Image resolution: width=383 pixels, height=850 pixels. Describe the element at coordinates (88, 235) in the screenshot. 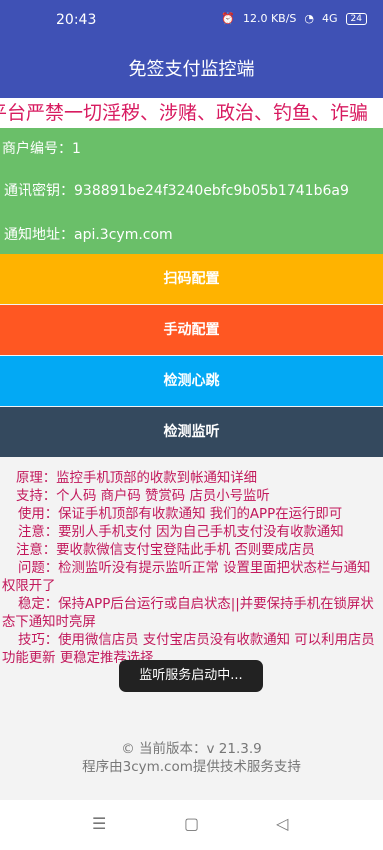

I see `notify-url: 通知地址：api.3cym.com` at that location.